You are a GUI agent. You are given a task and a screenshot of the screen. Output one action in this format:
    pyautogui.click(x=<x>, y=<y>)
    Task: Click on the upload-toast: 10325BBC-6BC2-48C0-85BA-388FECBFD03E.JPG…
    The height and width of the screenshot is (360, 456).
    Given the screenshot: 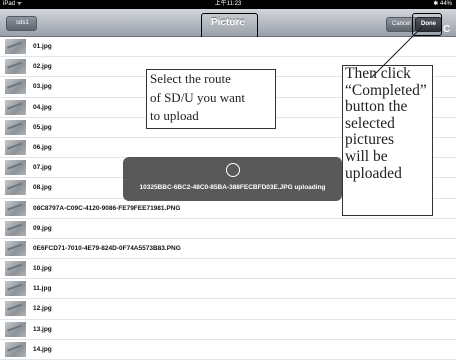 What is the action you would take?
    pyautogui.click(x=232, y=179)
    